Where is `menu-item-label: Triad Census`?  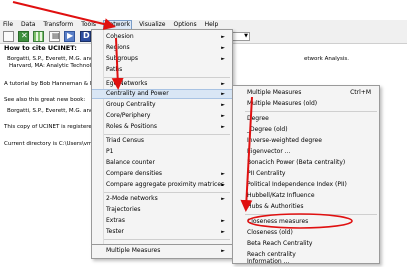
menu-item-label: Triad Census is located at coordinates (125, 140).